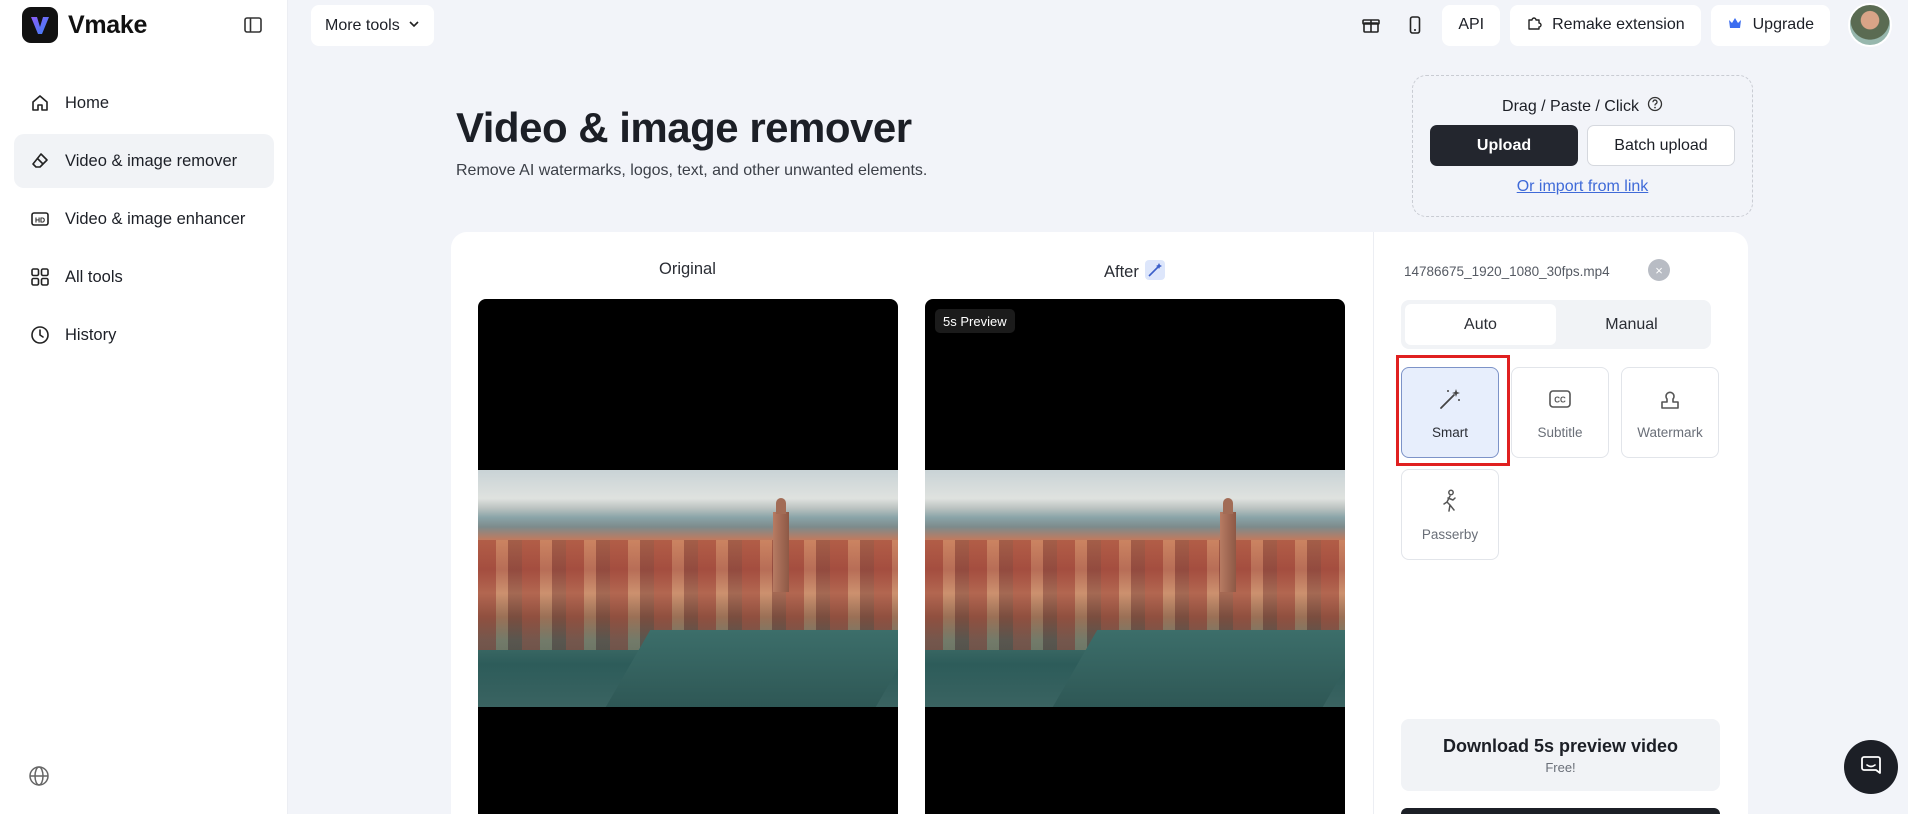  I want to click on after-video-panel: 5s Preview, so click(1135, 556).